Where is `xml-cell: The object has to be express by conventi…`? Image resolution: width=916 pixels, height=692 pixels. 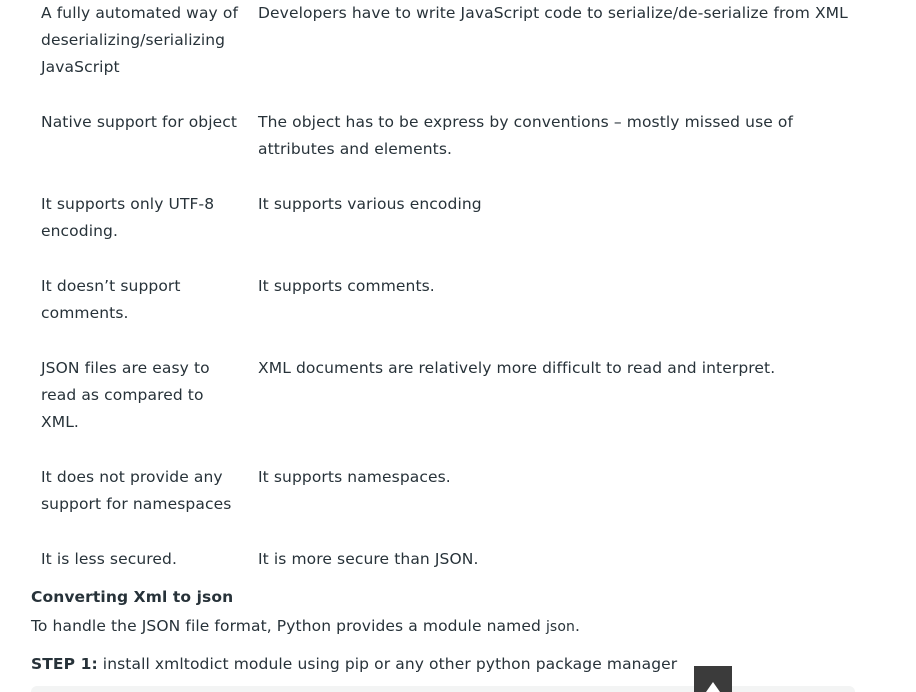
xml-cell: The object has to be express by conventi… is located at coordinates (526, 135).